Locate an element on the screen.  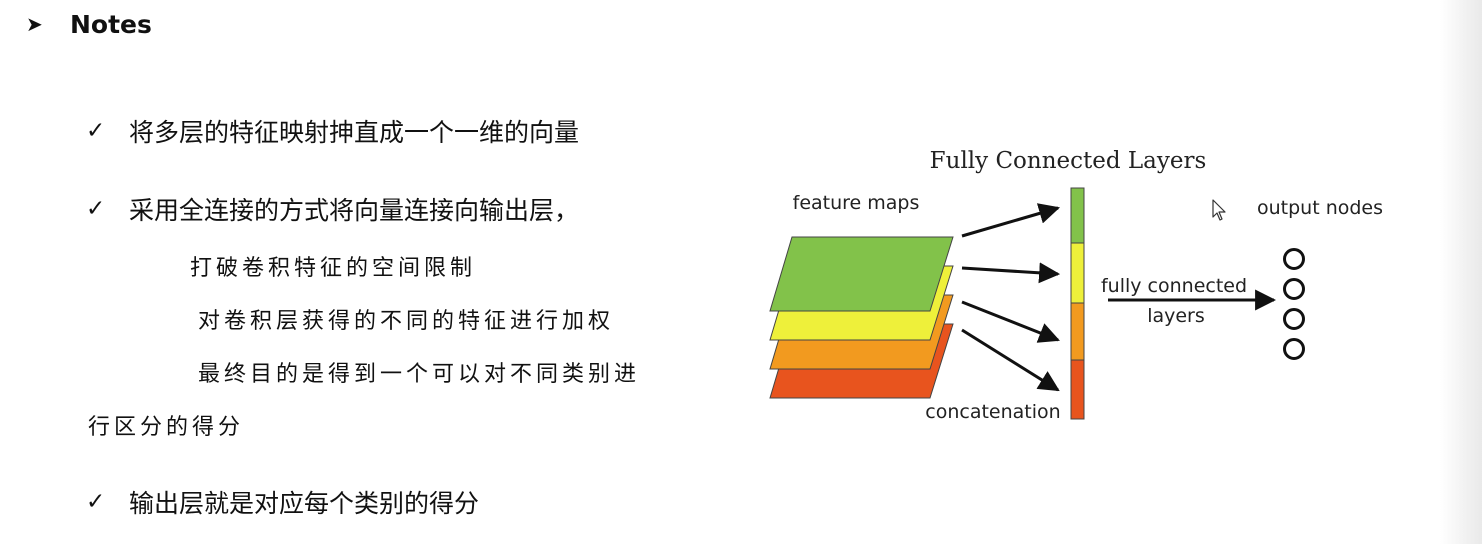
feature-map-layer-green is located at coordinates (861, 274).